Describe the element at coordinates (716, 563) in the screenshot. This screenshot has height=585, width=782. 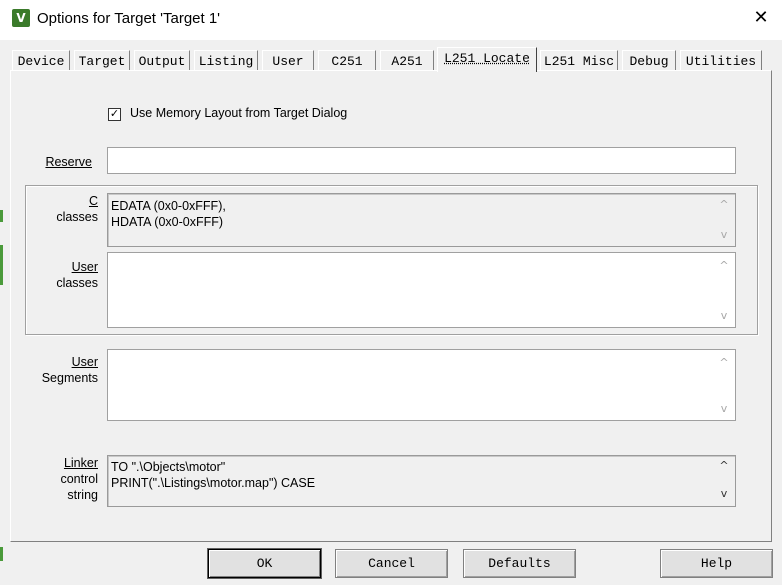
I see `help-button: Help` at that location.